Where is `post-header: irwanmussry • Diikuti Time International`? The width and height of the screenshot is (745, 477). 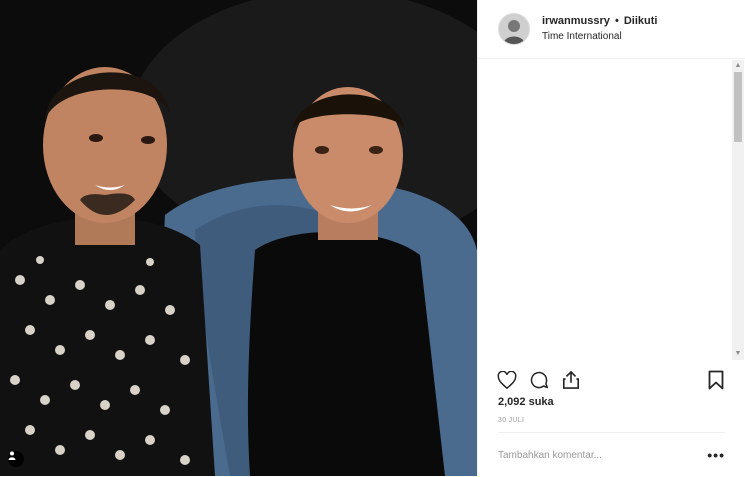 post-header: irwanmussry • Diikuti Time International is located at coordinates (611, 29).